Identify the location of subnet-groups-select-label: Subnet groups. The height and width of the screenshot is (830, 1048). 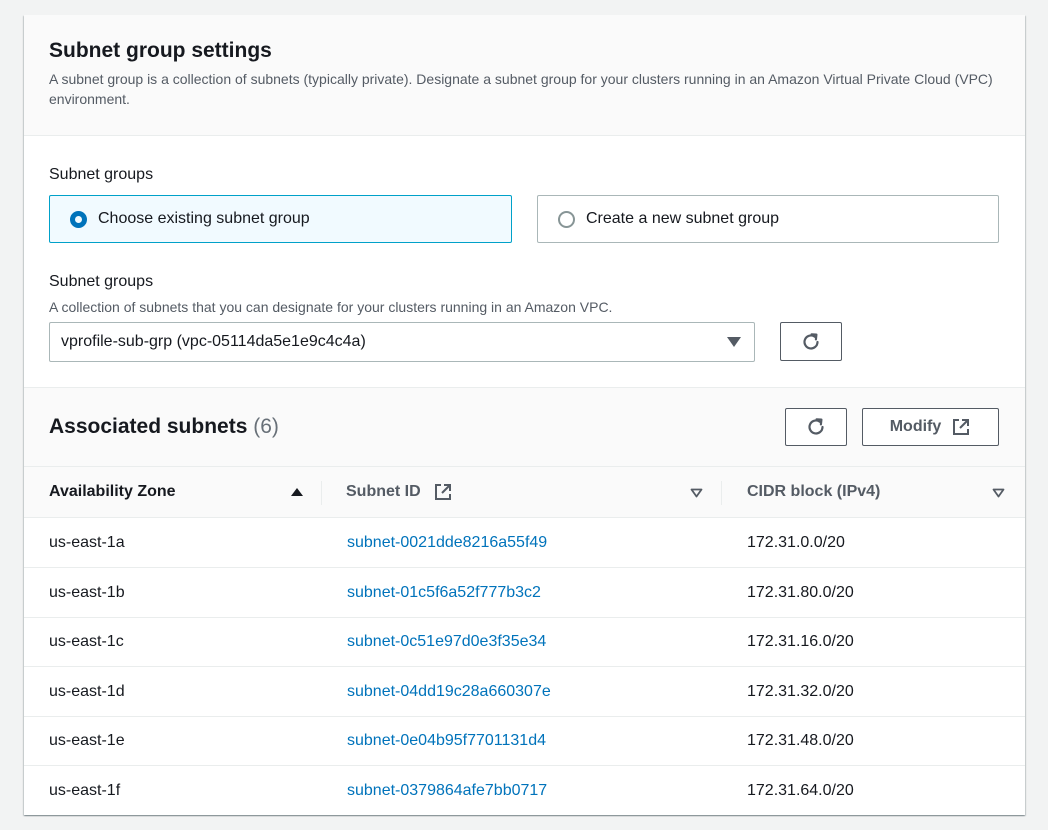
(101, 281).